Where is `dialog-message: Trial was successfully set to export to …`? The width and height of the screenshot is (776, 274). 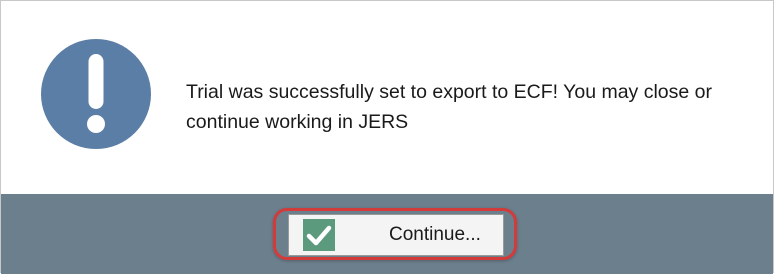
dialog-message: Trial was successfully set to export to … is located at coordinates (449, 107).